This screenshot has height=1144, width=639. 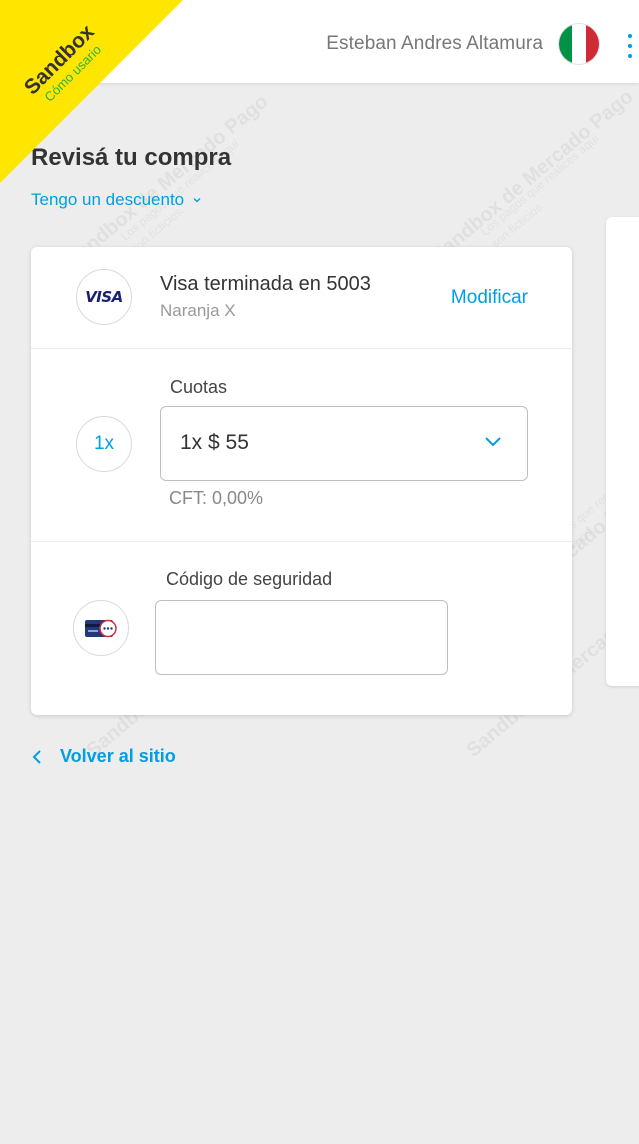 What do you see at coordinates (301, 637) in the screenshot?
I see `security-code-input` at bounding box center [301, 637].